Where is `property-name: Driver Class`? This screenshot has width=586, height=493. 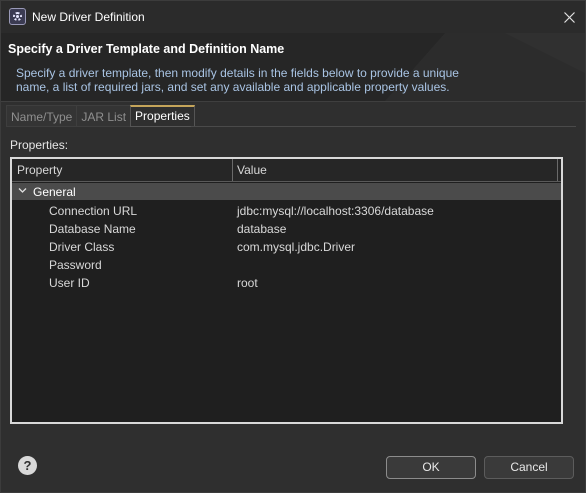
property-name: Driver Class is located at coordinates (82, 247).